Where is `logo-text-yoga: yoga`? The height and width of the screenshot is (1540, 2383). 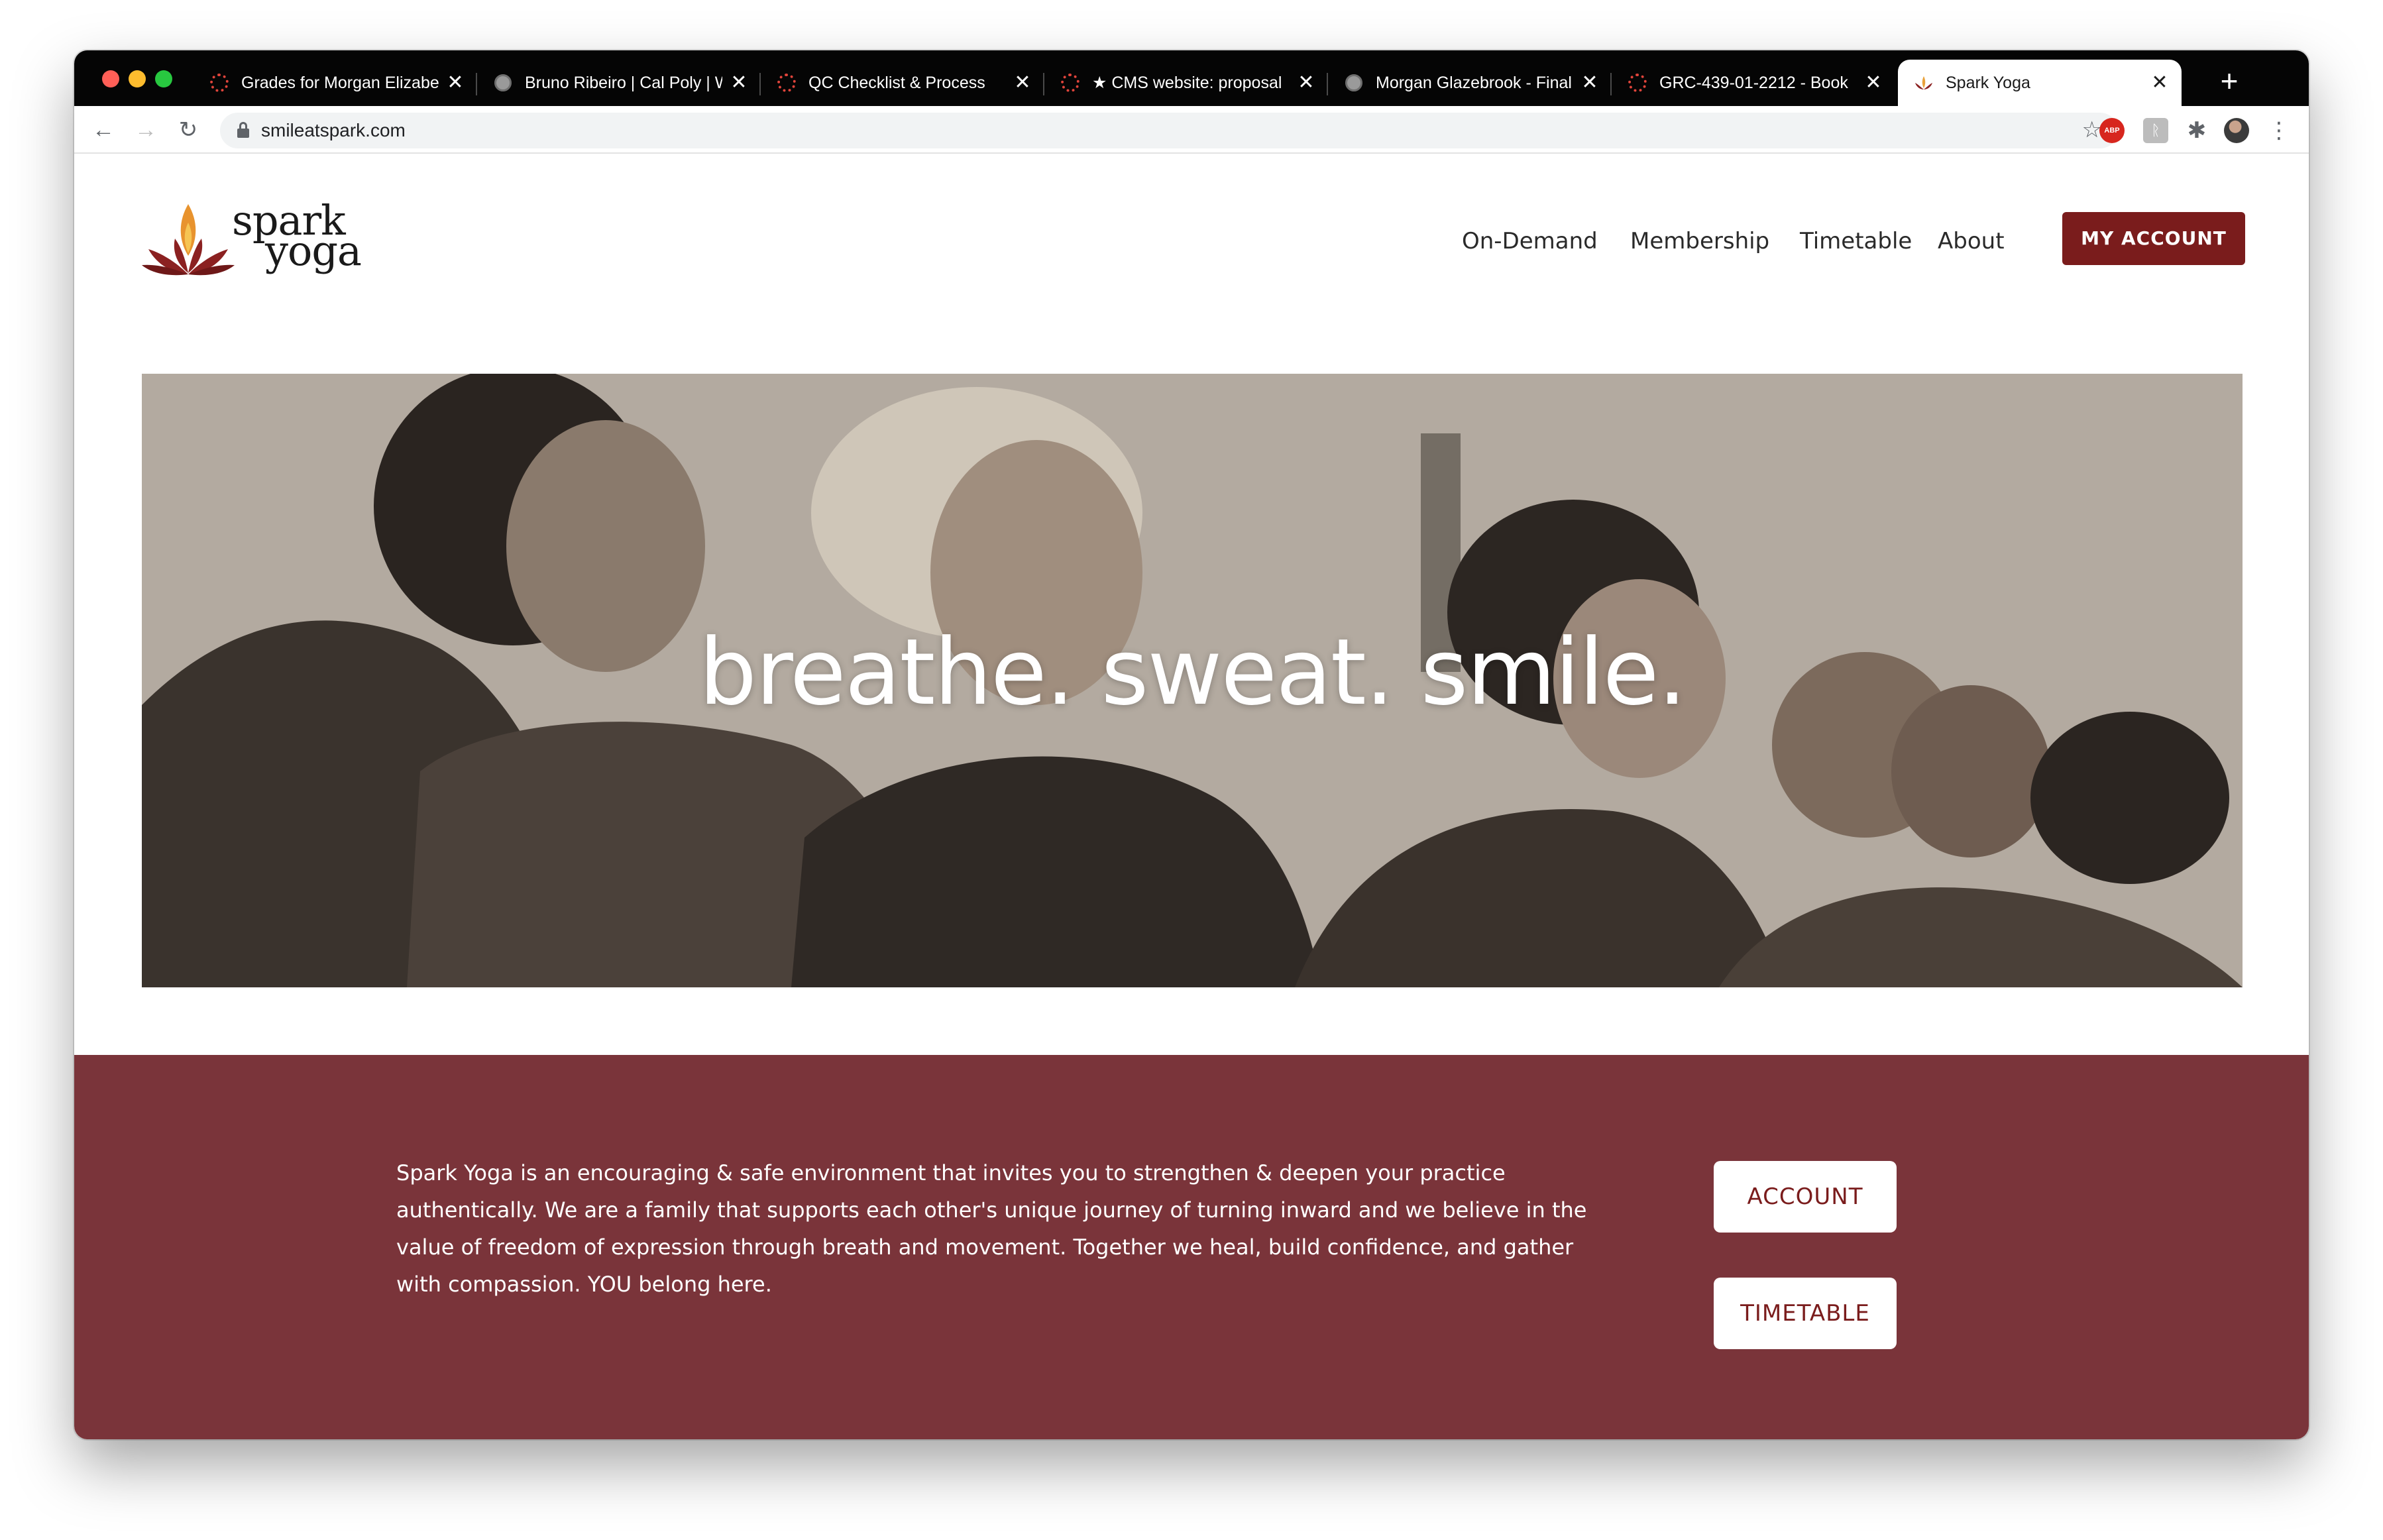
logo-text-yoga: yoga is located at coordinates (313, 251).